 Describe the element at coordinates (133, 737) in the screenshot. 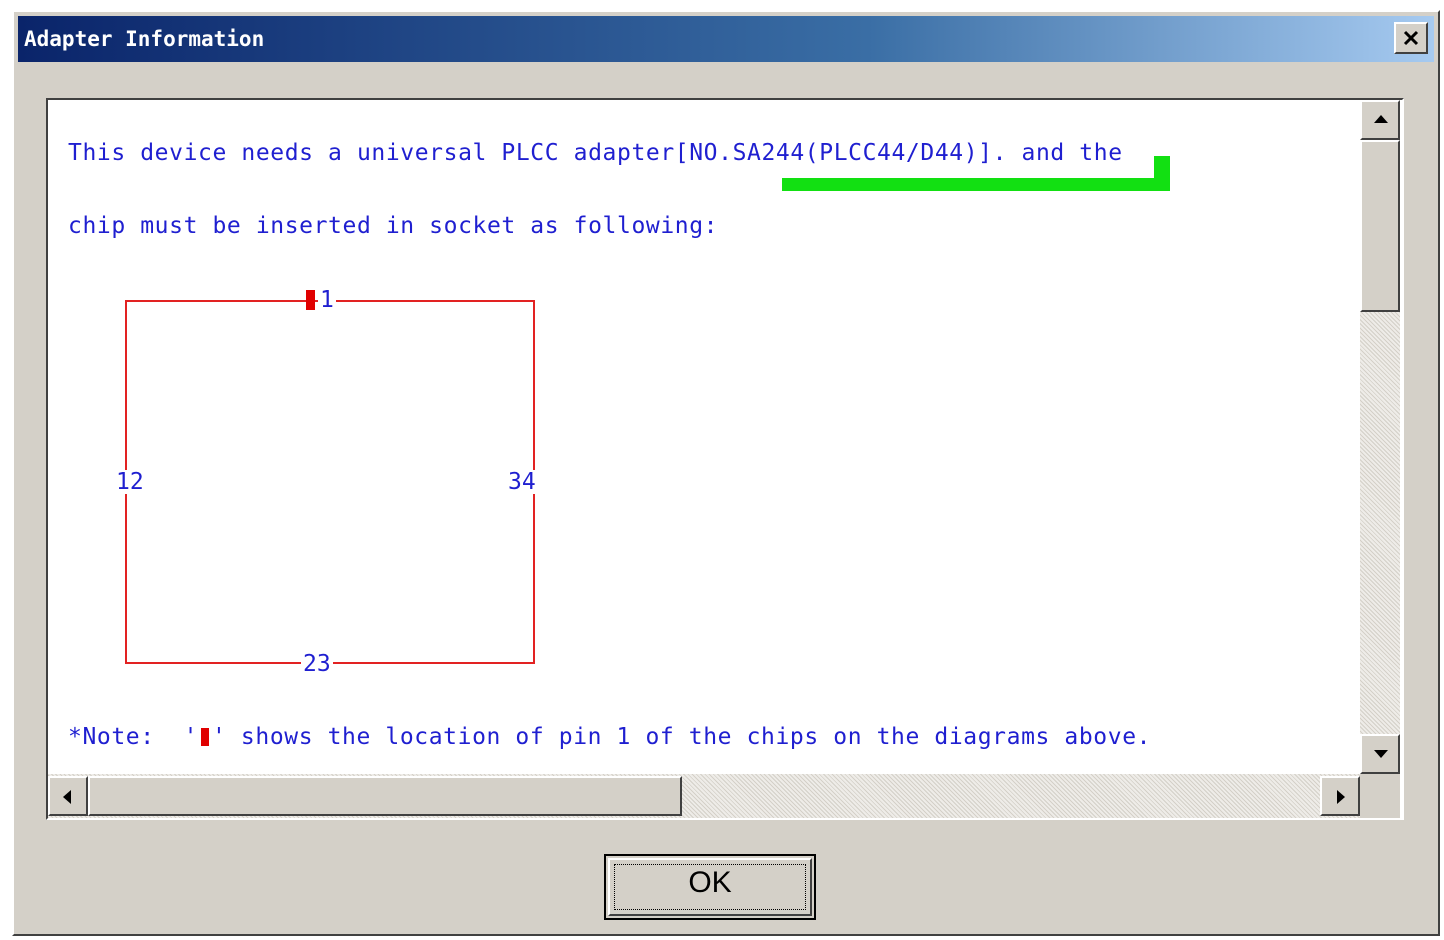

I see `note-text-start: *Note: '` at that location.